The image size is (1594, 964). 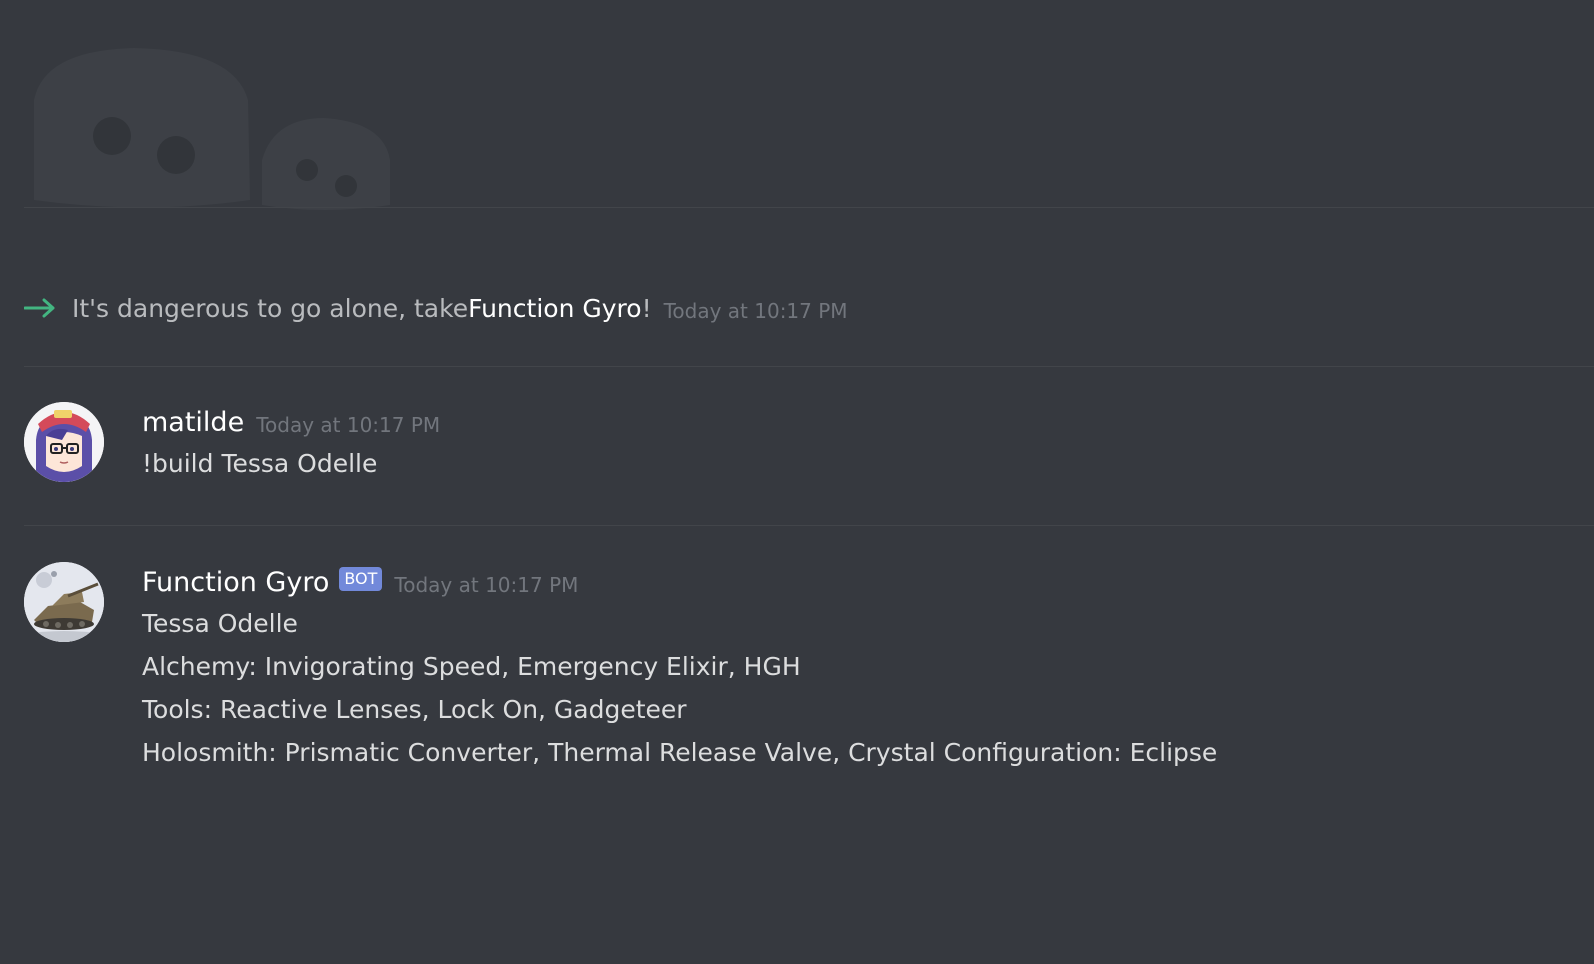 What do you see at coordinates (260, 463) in the screenshot?
I see `message-content: !build Tessa Odelle` at bounding box center [260, 463].